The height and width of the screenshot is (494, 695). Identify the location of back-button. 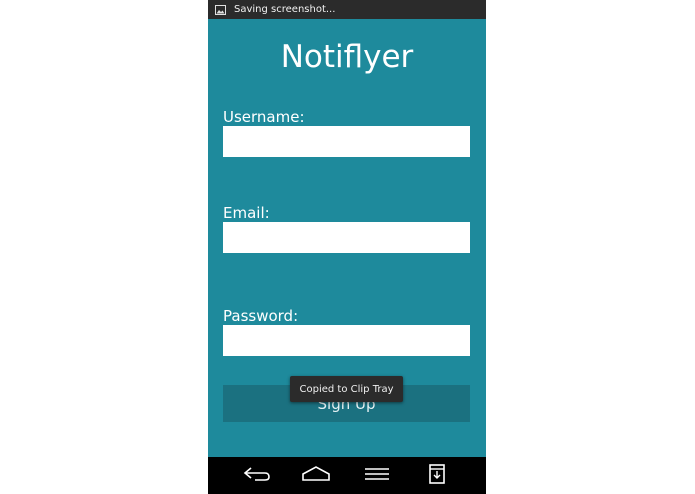
(257, 475).